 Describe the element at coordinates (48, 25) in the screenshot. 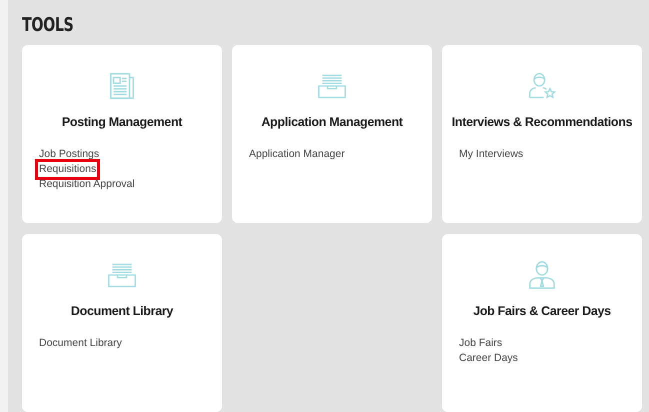

I see `section-title: TOOLS` at that location.